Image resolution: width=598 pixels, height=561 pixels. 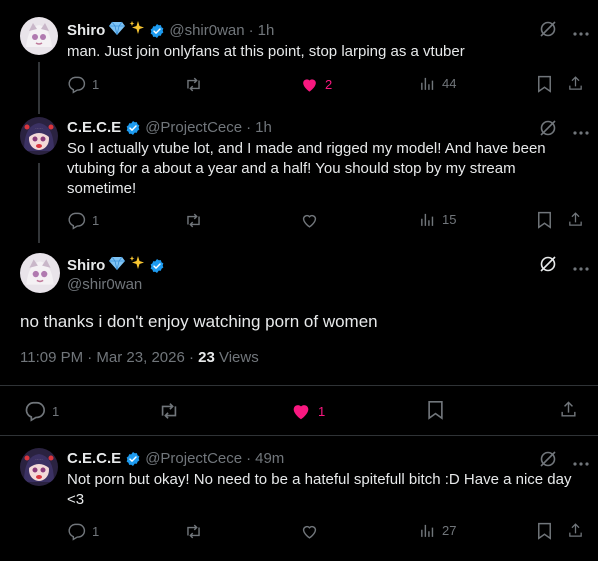 I want to click on views-button: 15, so click(x=437, y=219).